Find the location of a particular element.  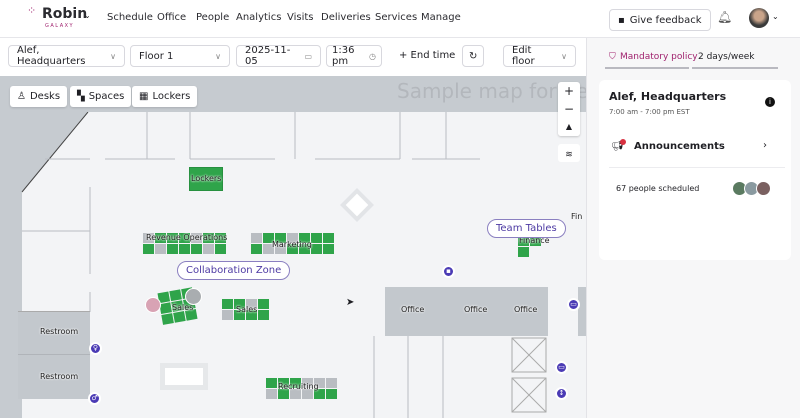

notification-dot is located at coordinates (623, 142).